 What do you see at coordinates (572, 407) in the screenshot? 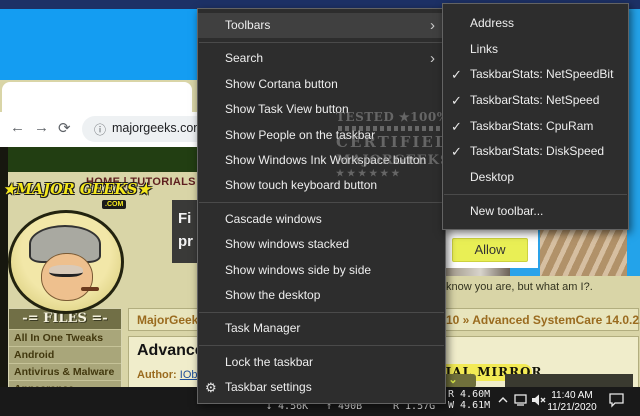
I see `clock-date: 11/21/2020` at bounding box center [572, 407].